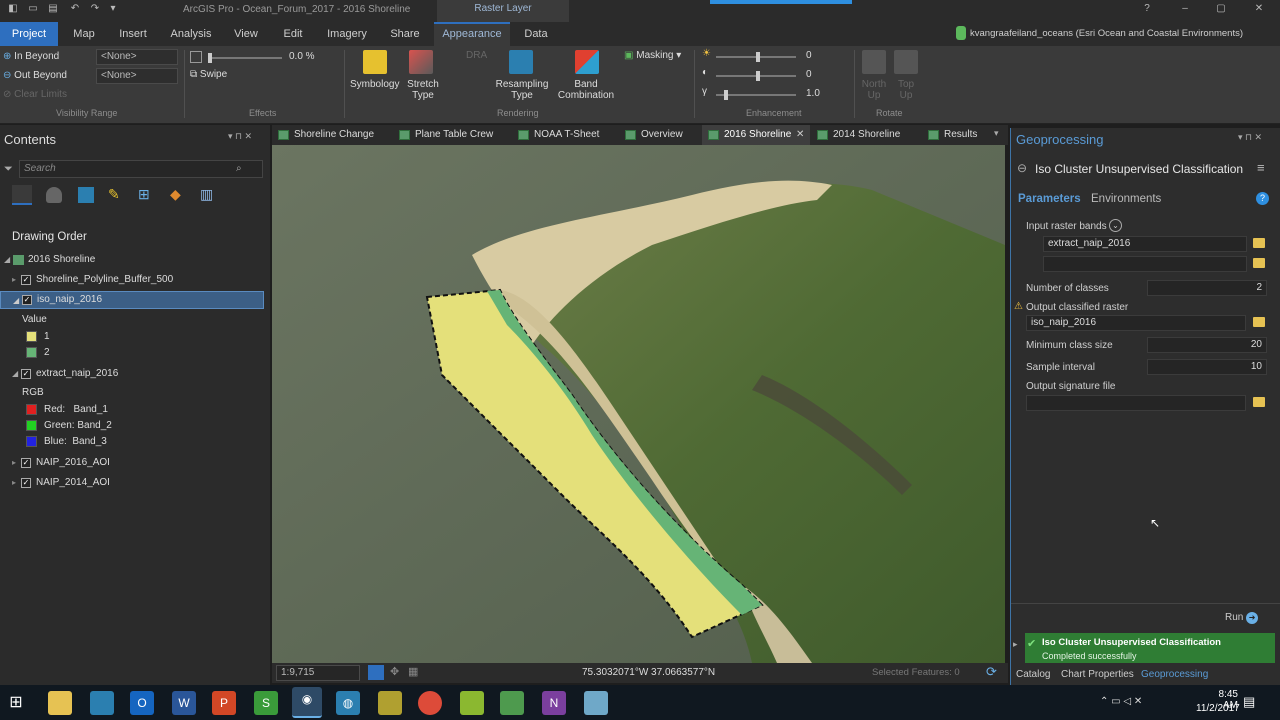 The image size is (1280, 720). I want to click on snagit-icon: S, so click(266, 703).